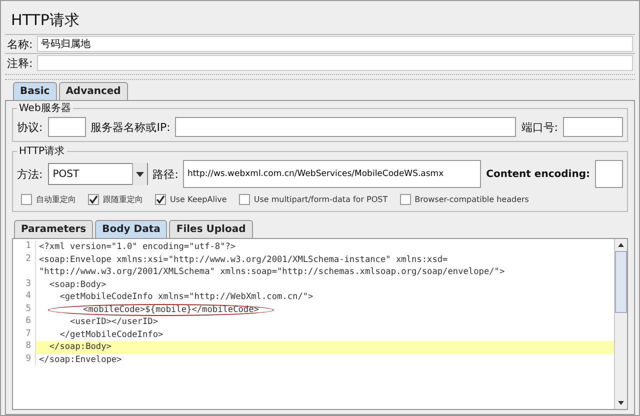 This screenshot has height=416, width=640. What do you see at coordinates (45, 108) in the screenshot?
I see `group-title: Web服务器` at bounding box center [45, 108].